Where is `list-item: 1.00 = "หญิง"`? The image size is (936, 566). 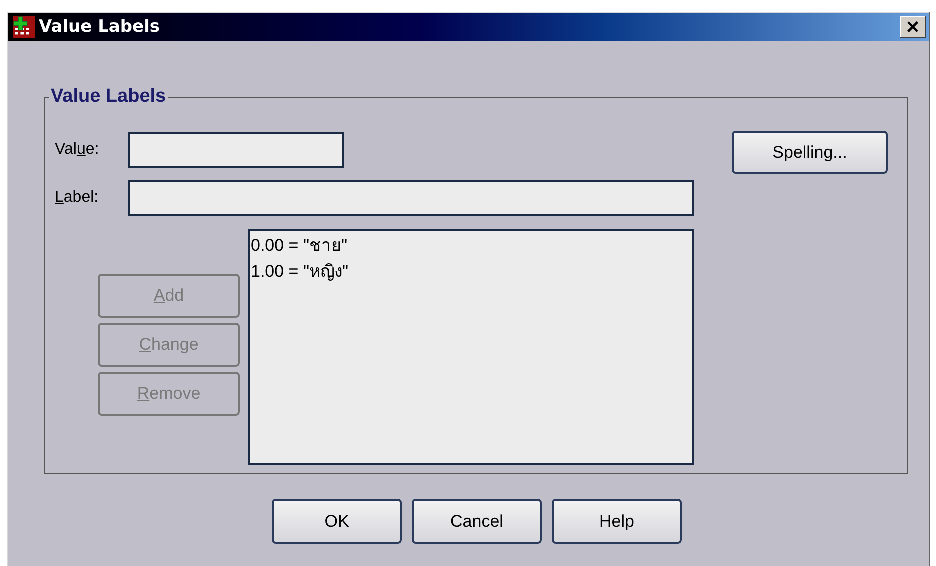 list-item: 1.00 = "หญิง" is located at coordinates (471, 274).